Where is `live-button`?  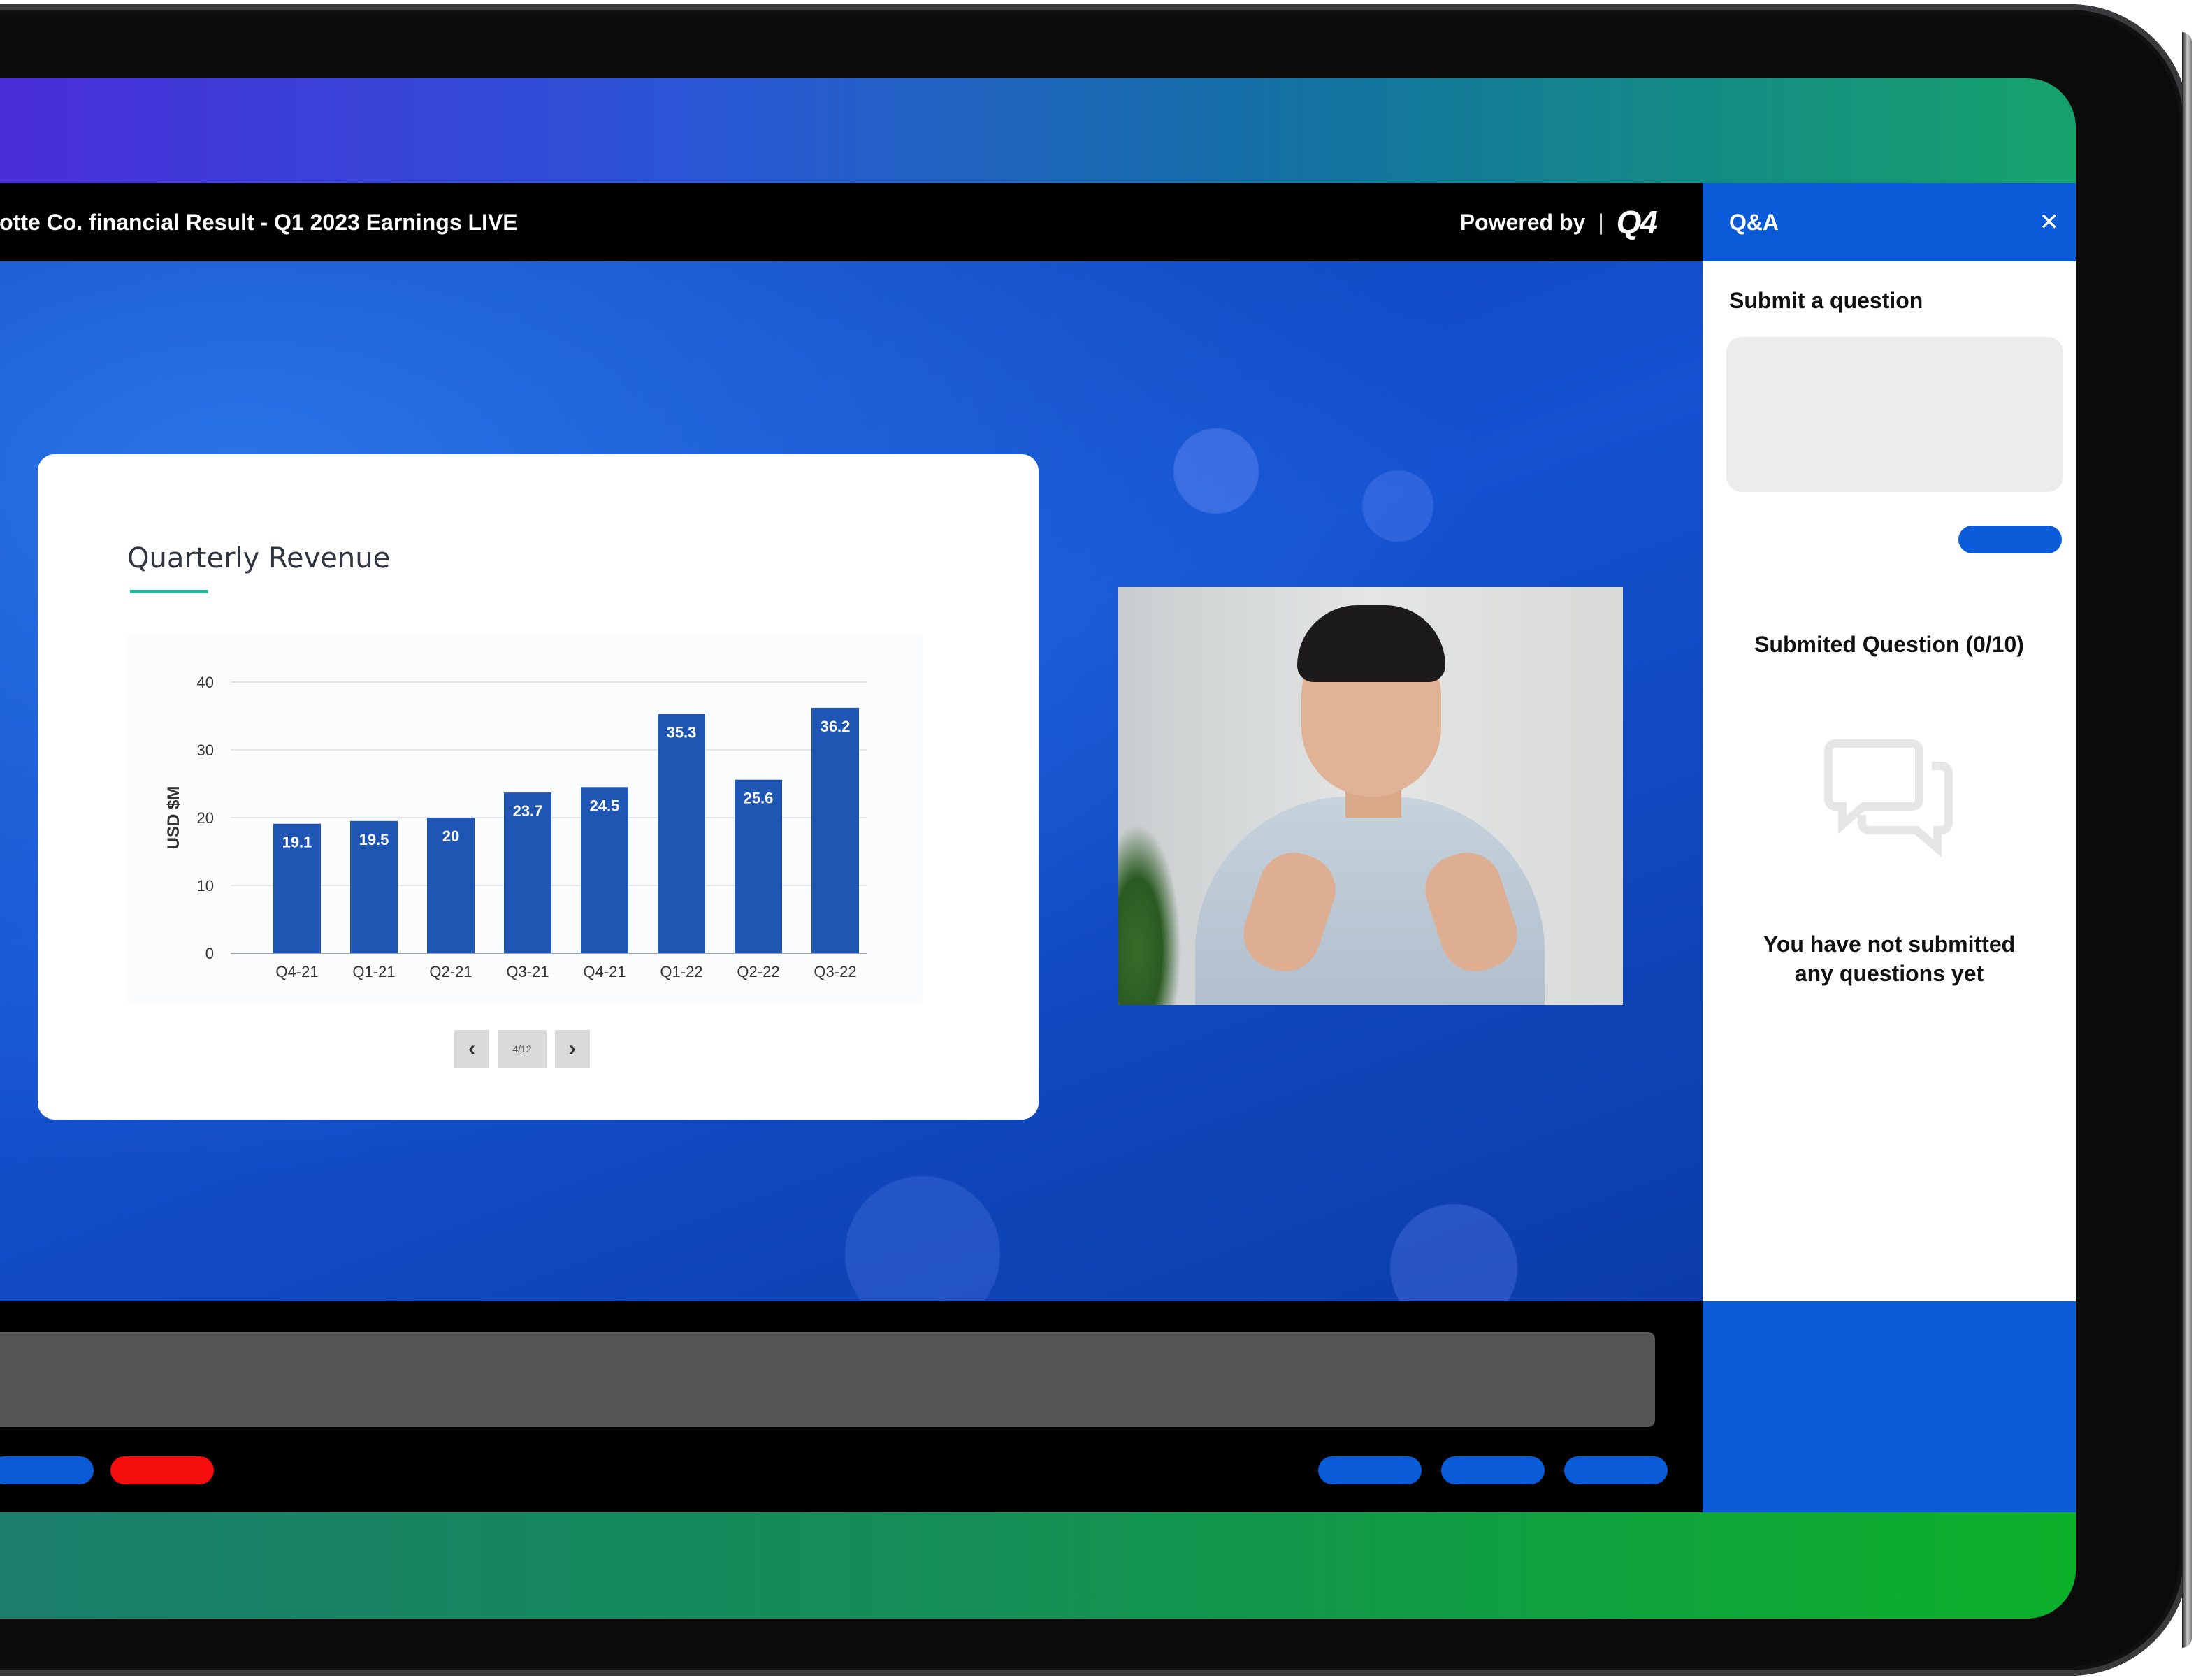
live-button is located at coordinates (162, 1470).